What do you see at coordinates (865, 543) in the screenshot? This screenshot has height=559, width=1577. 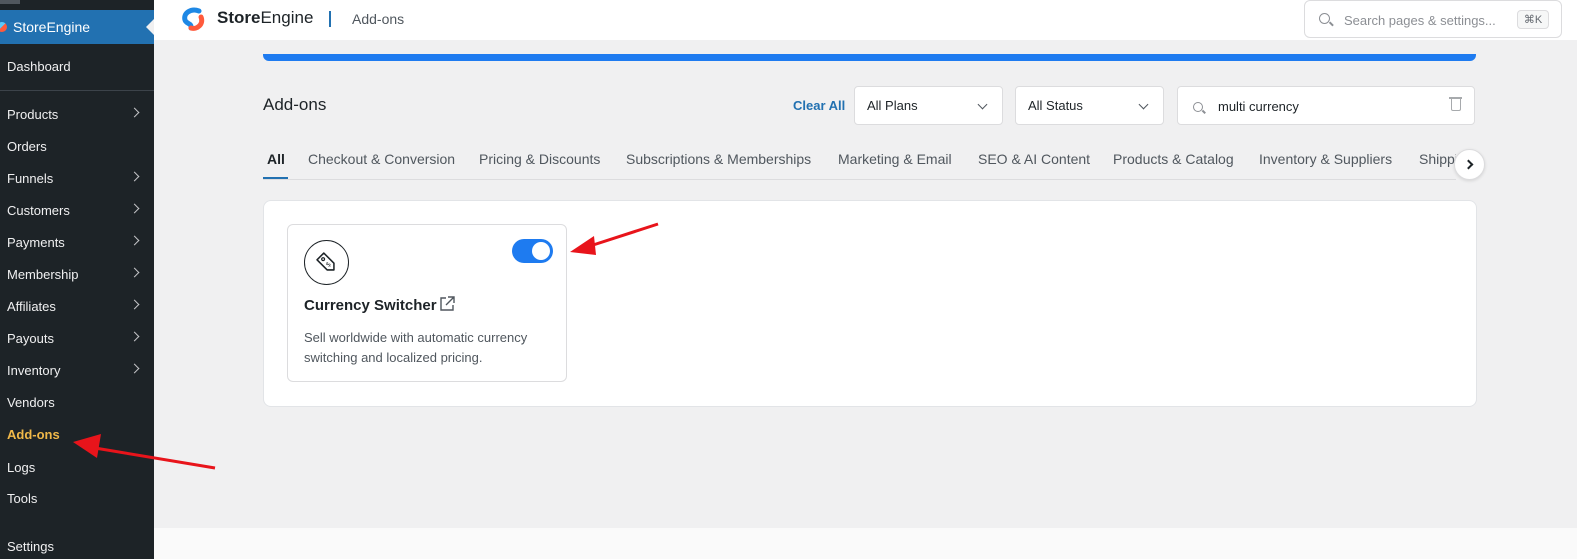 I see `footer-strip` at bounding box center [865, 543].